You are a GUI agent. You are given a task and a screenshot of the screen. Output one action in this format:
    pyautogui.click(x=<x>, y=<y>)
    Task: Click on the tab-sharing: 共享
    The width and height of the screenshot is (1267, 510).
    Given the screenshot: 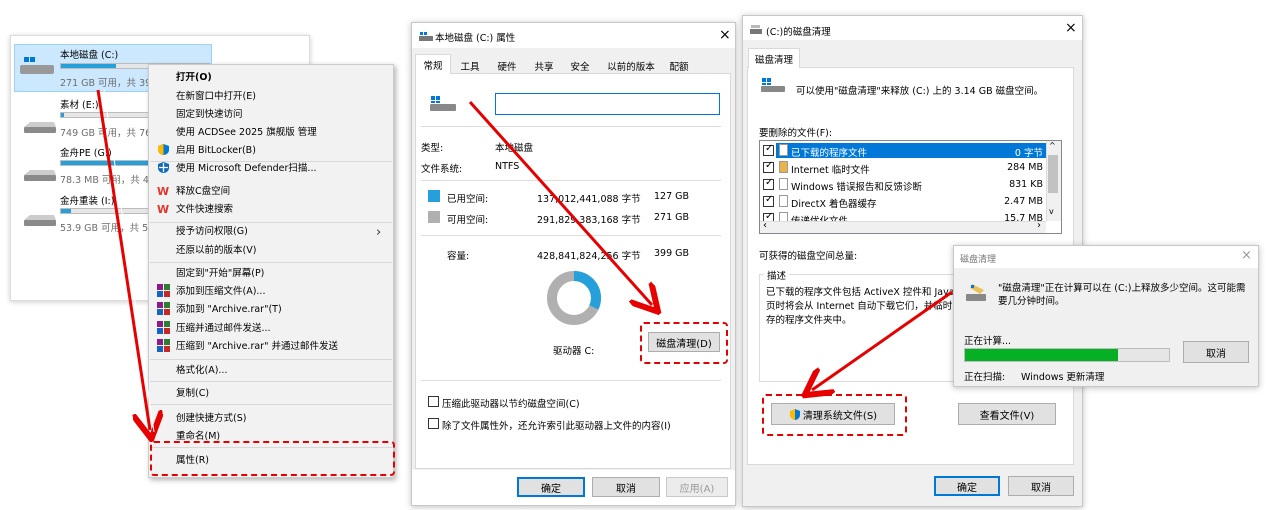 What is the action you would take?
    pyautogui.click(x=544, y=65)
    